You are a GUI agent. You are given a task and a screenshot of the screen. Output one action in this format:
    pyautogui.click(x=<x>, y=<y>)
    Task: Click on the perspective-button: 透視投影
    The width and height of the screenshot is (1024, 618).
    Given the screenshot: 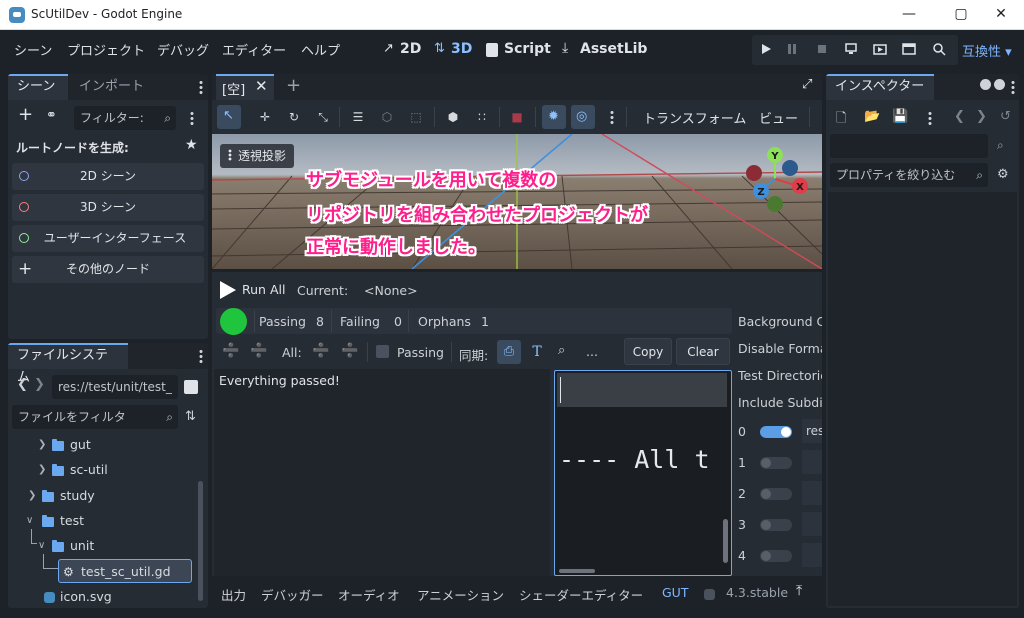 What is the action you would take?
    pyautogui.click(x=257, y=156)
    